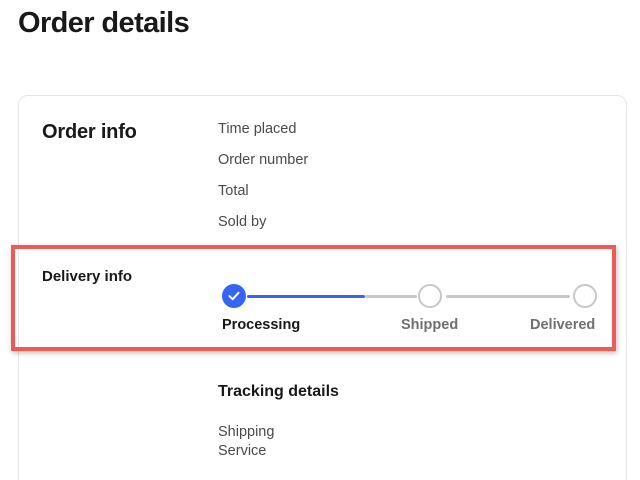 This screenshot has width=640, height=480. I want to click on total-label: Total, so click(233, 191).